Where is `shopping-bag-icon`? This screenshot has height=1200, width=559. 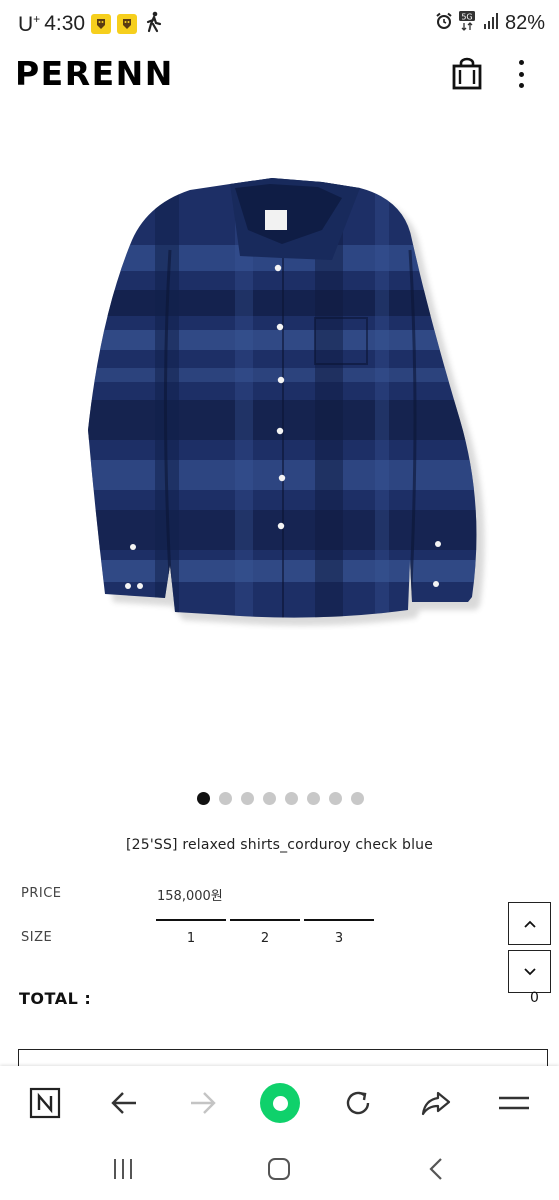 shopping-bag-icon is located at coordinates (467, 74).